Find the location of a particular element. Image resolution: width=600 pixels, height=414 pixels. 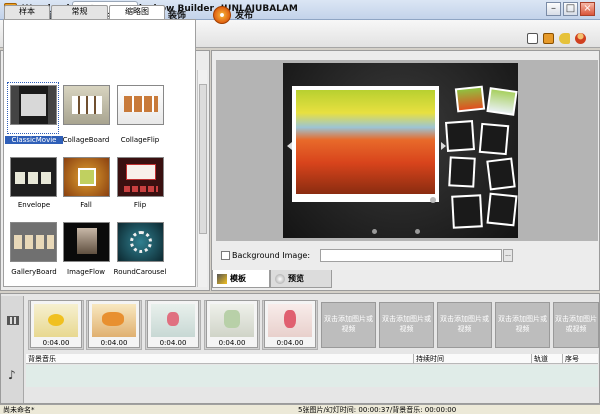

timeline-track-headers is located at coordinates (12, 349).